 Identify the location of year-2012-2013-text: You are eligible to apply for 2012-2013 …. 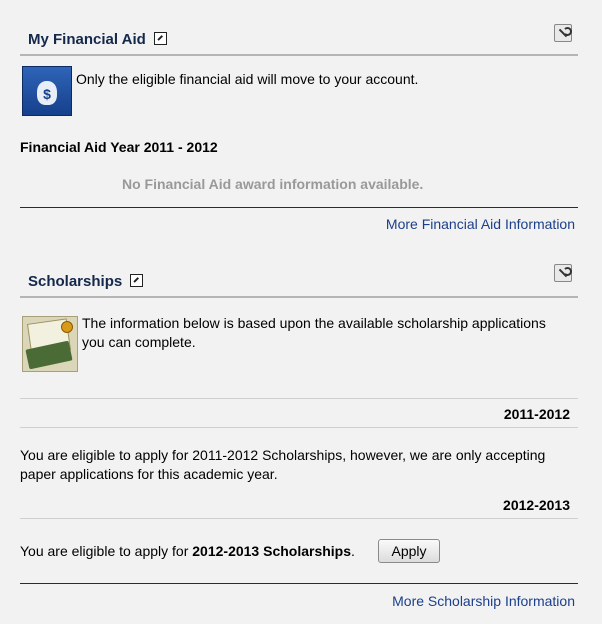
(187, 551).